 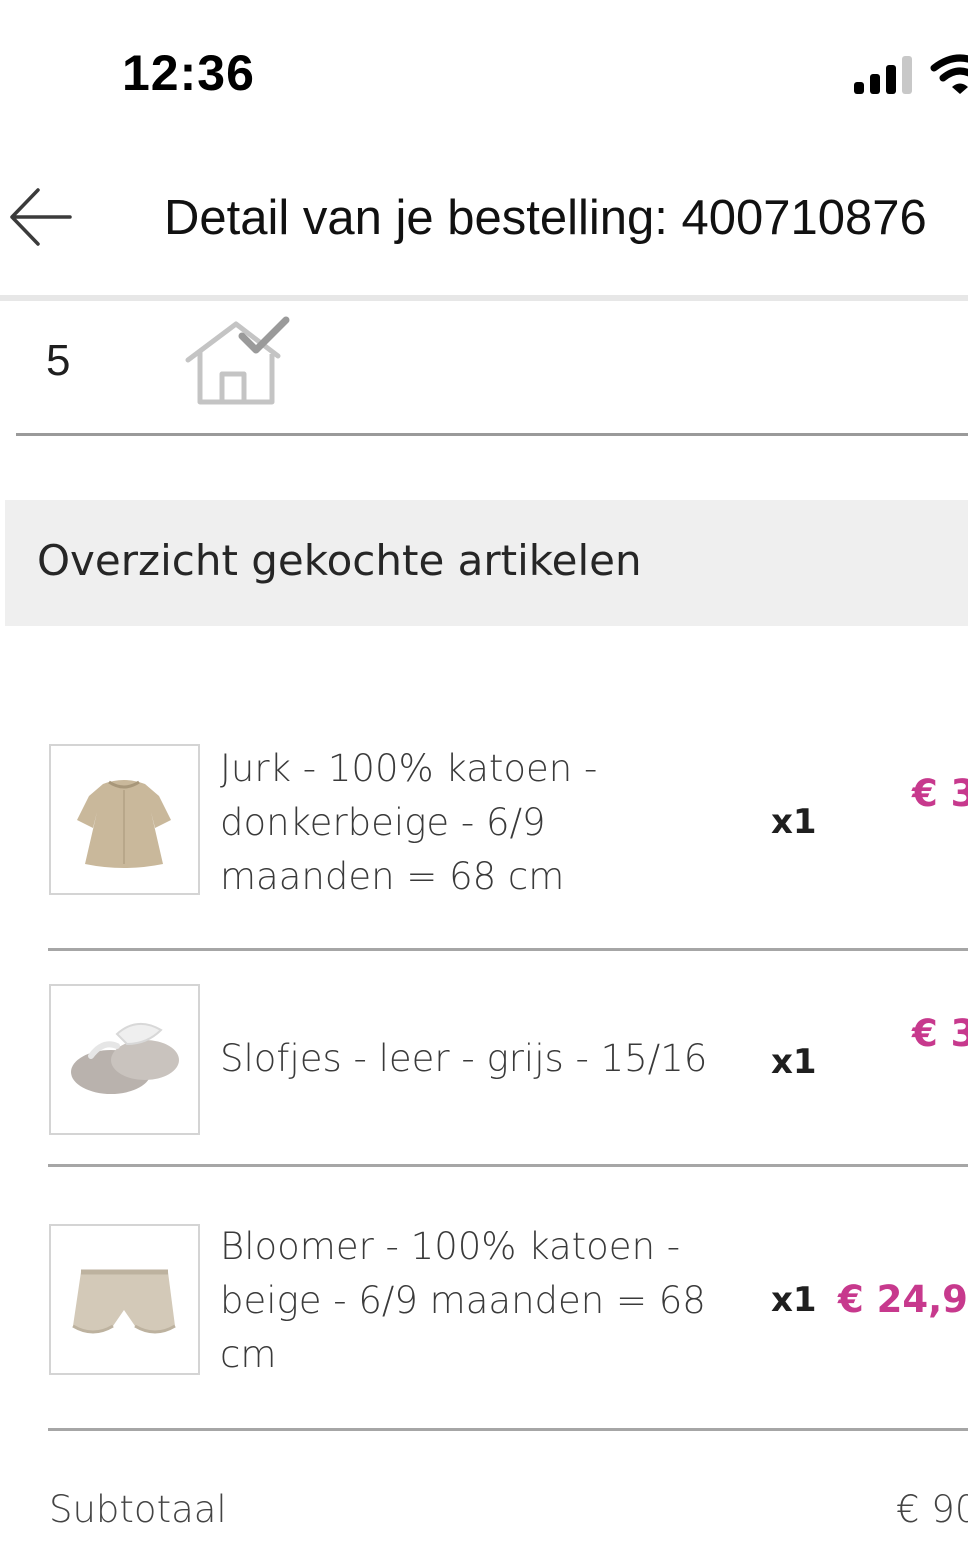 What do you see at coordinates (932, 1509) in the screenshot?
I see `subtotal-value: € 90` at bounding box center [932, 1509].